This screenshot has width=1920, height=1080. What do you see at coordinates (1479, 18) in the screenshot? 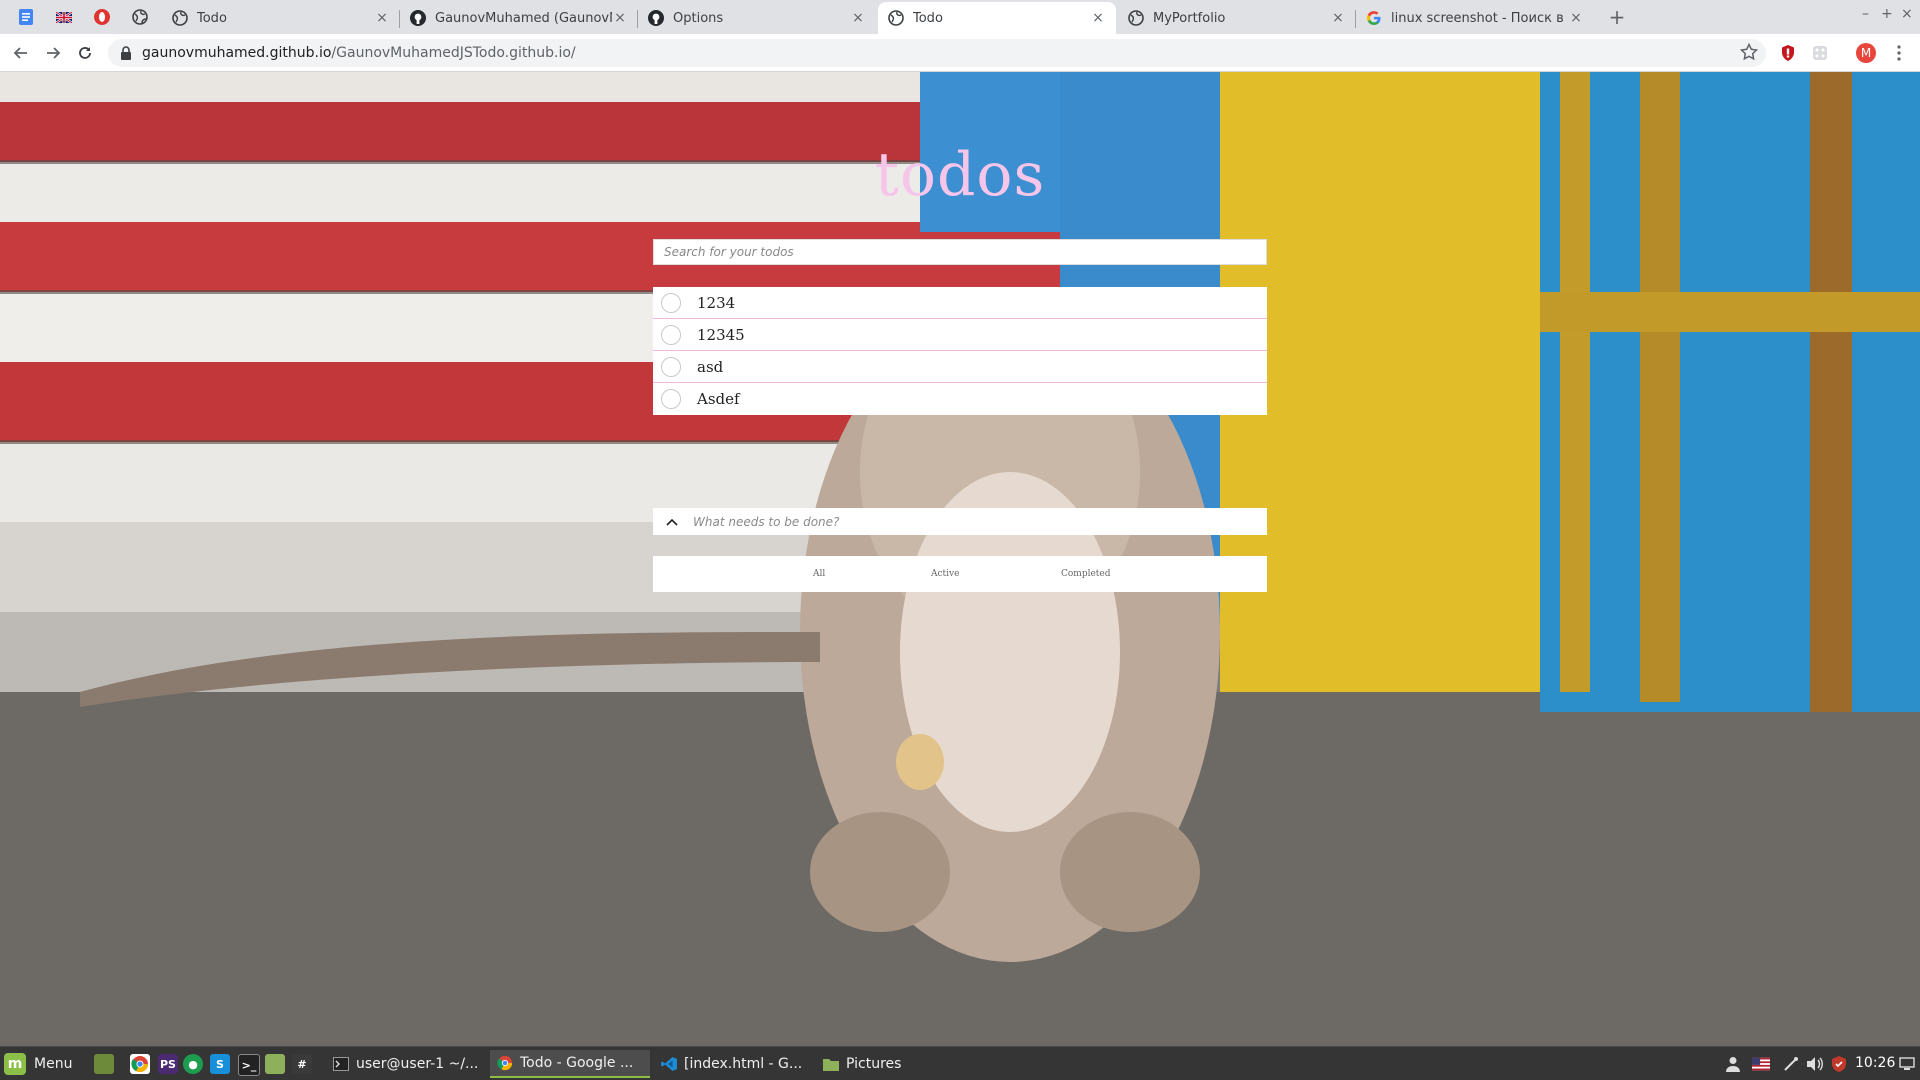
I see `tab-title: linux screenshot - Поиск в Goo` at bounding box center [1479, 18].